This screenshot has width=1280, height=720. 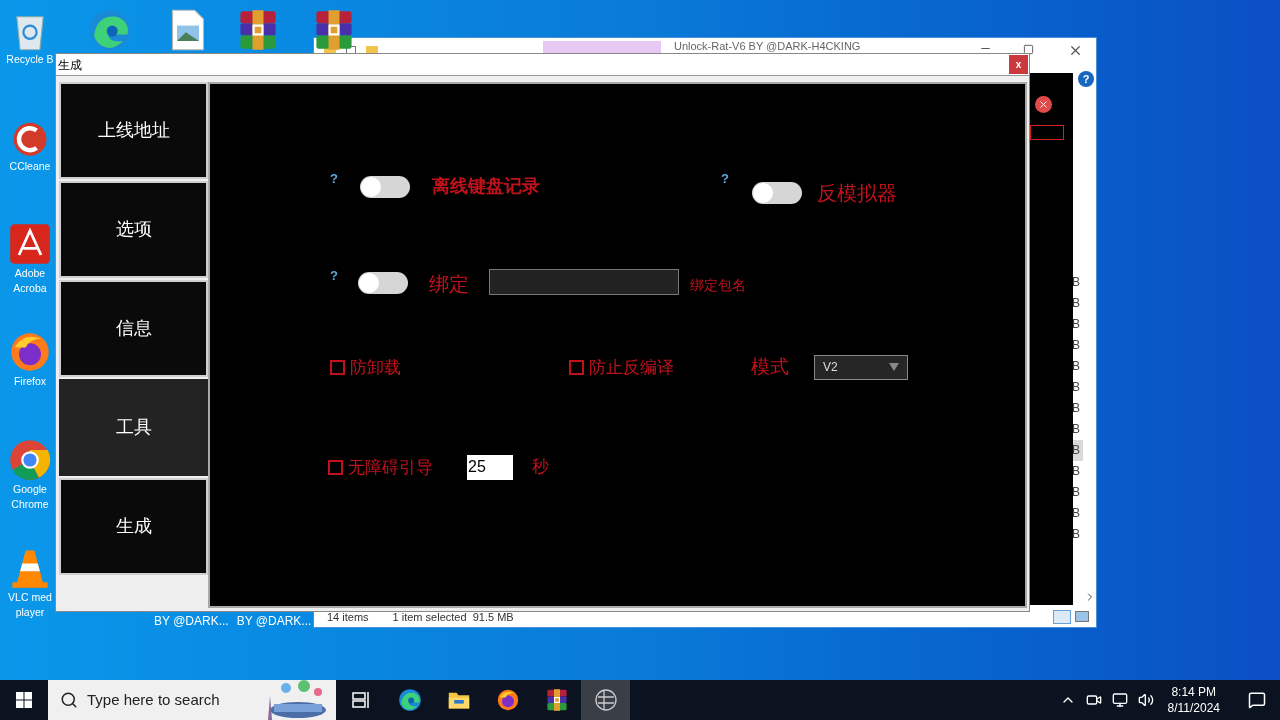 I want to click on shortcut-label: Acroba, so click(x=30, y=288).